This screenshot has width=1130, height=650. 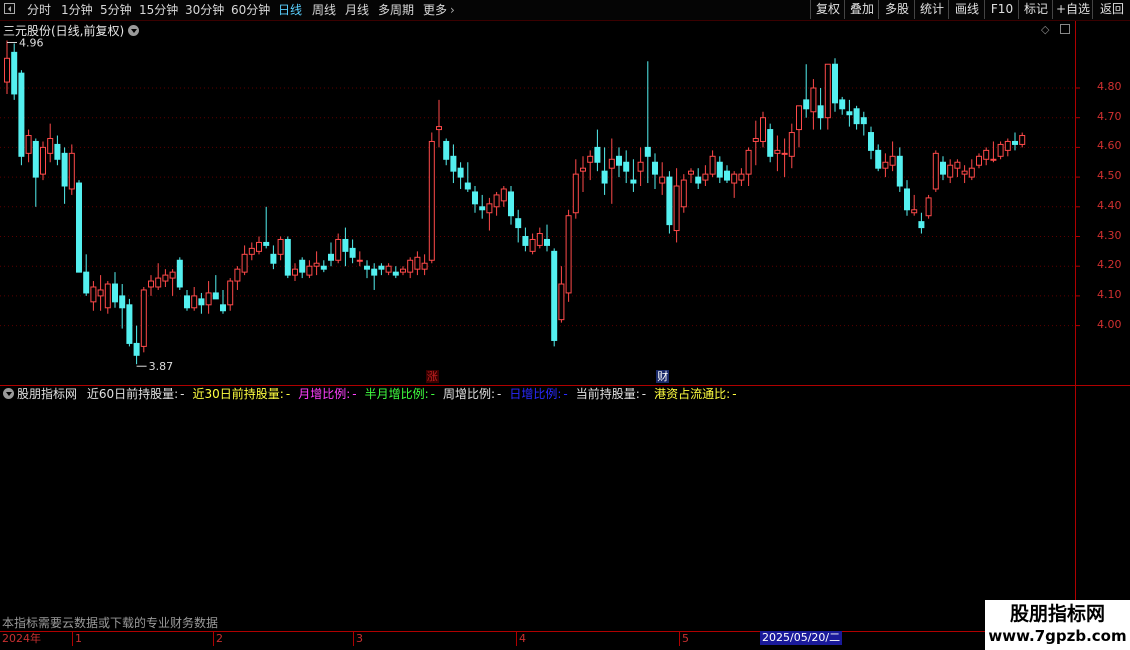 What do you see at coordinates (238, 394) in the screenshot?
I see `indicator-field-label: 近30日前持股量:` at bounding box center [238, 394].